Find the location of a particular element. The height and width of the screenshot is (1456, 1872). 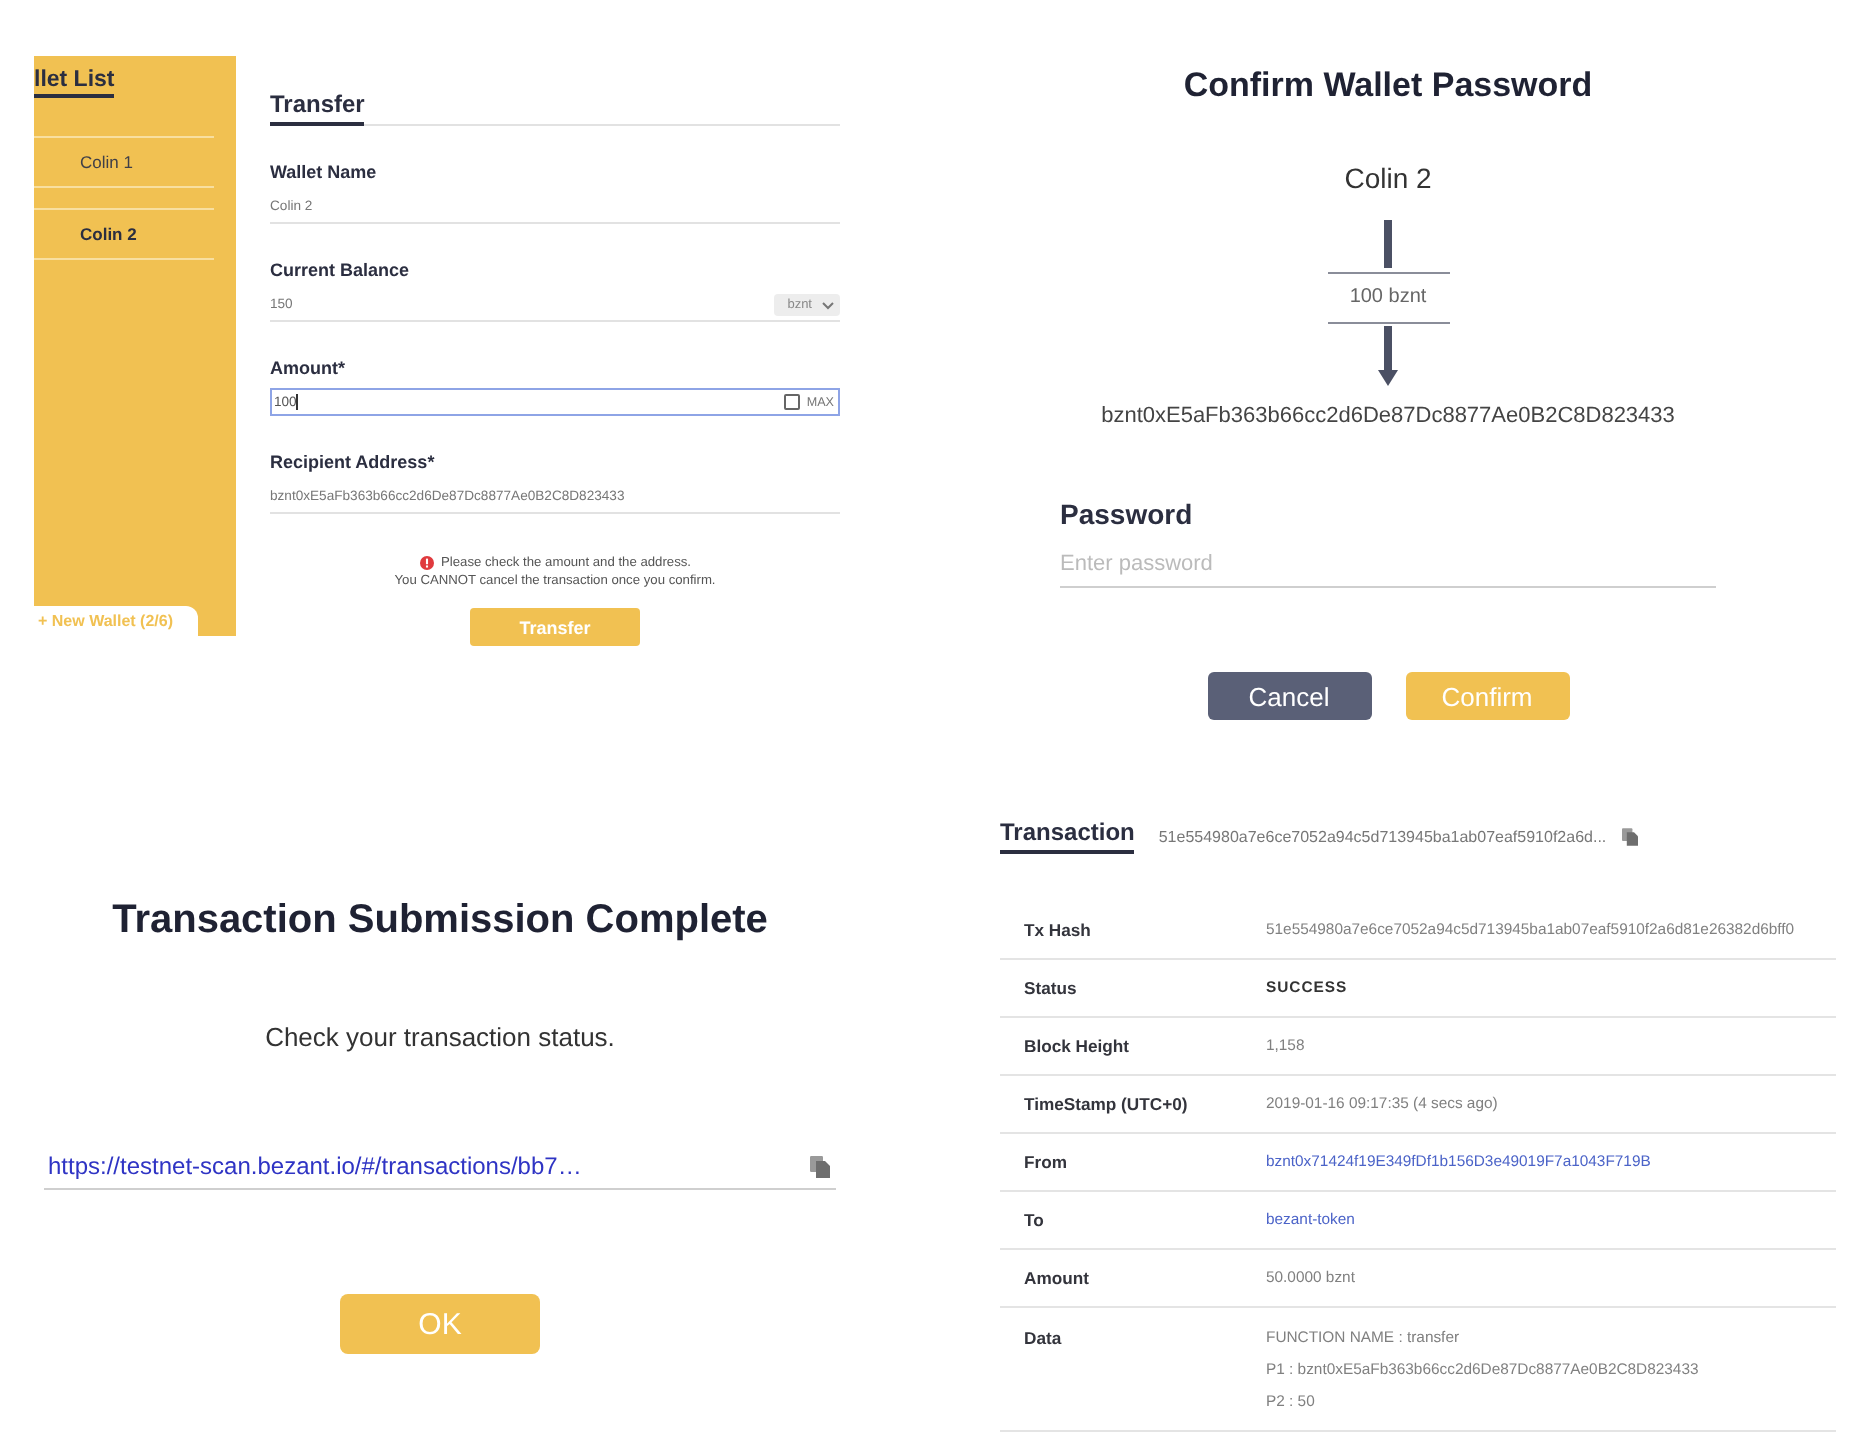

recipient-address: bznt0xE5aFb363b66cc2d6De87Dc8877Ae0B2C8D823433 is located at coordinates (1388, 416).